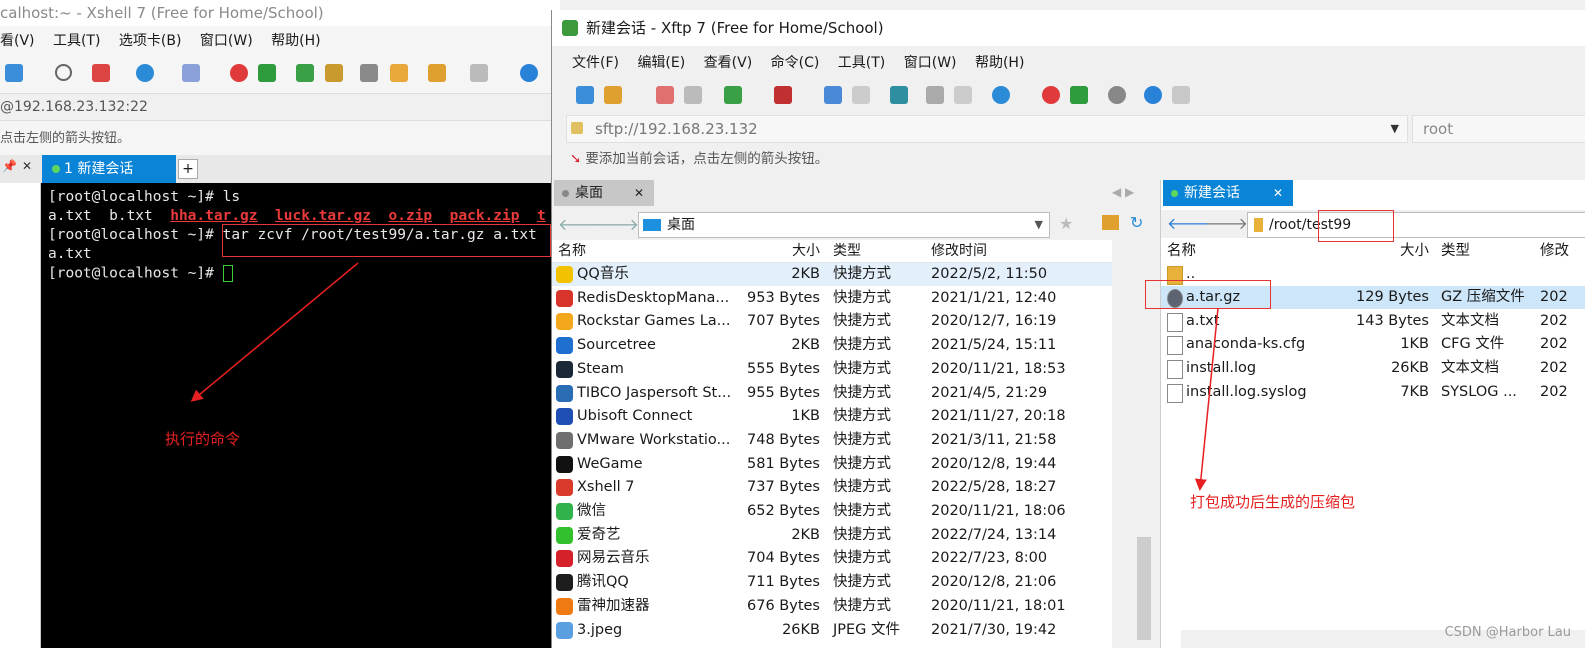 Image resolution: width=1585 pixels, height=648 pixels. What do you see at coordinates (1273, 502) in the screenshot?
I see `archive-annotation: 打包成功后生成的压缩包` at bounding box center [1273, 502].